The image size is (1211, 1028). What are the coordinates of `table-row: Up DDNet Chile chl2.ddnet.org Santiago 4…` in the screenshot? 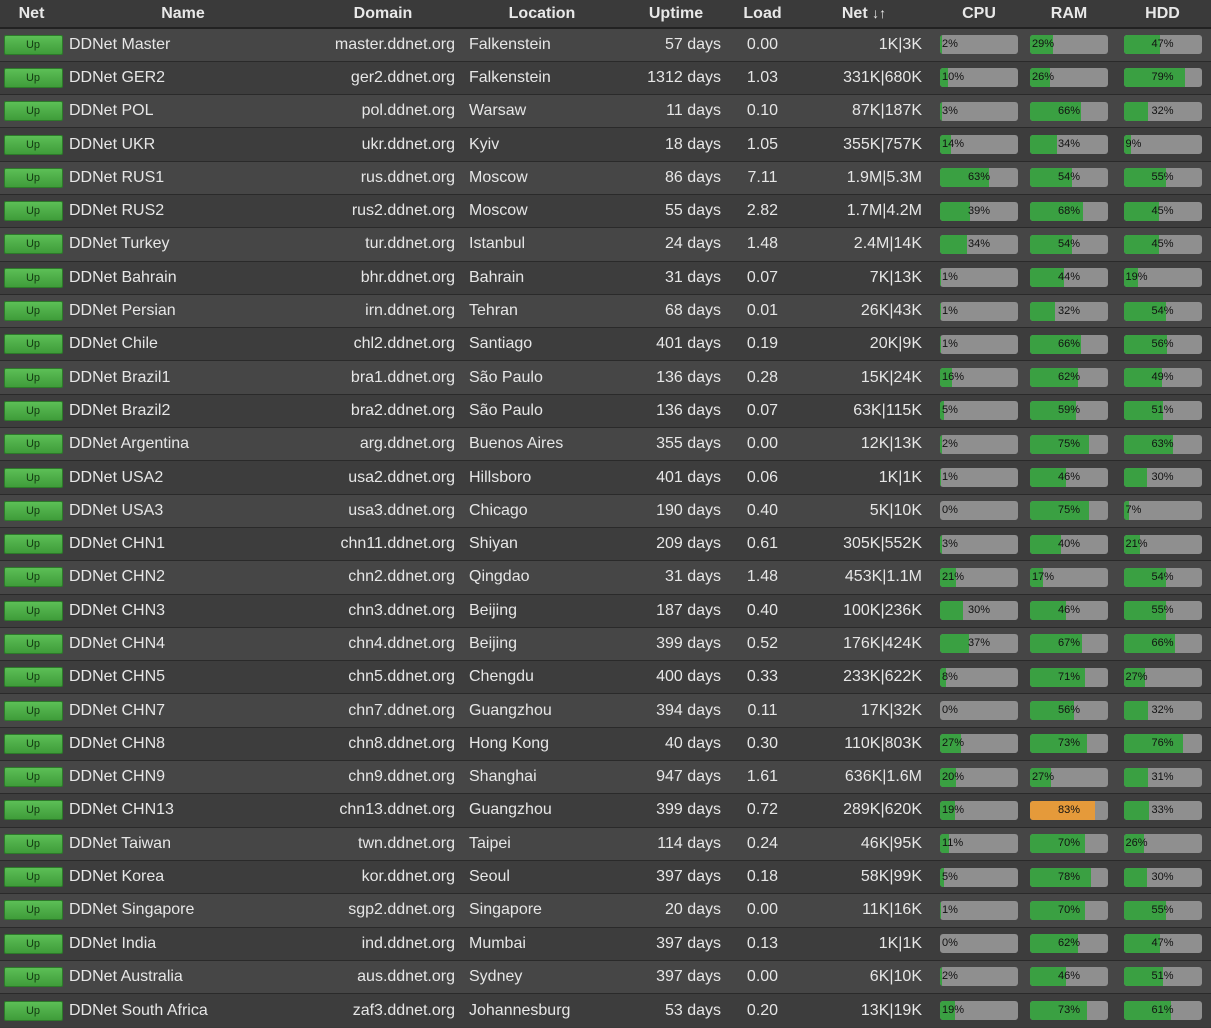 It's located at (605, 344).